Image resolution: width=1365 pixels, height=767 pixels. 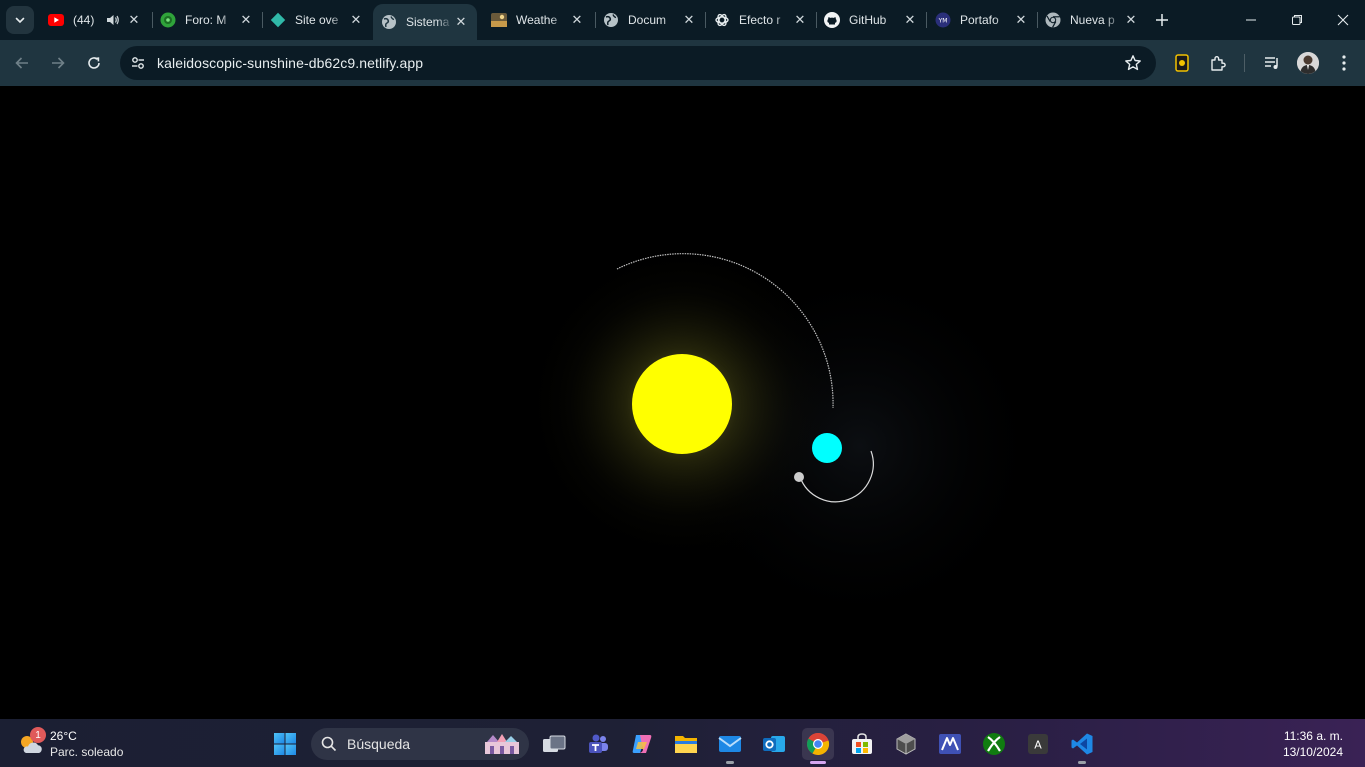 What do you see at coordinates (87, 752) in the screenshot?
I see `weather-description: Parc. soleado` at bounding box center [87, 752].